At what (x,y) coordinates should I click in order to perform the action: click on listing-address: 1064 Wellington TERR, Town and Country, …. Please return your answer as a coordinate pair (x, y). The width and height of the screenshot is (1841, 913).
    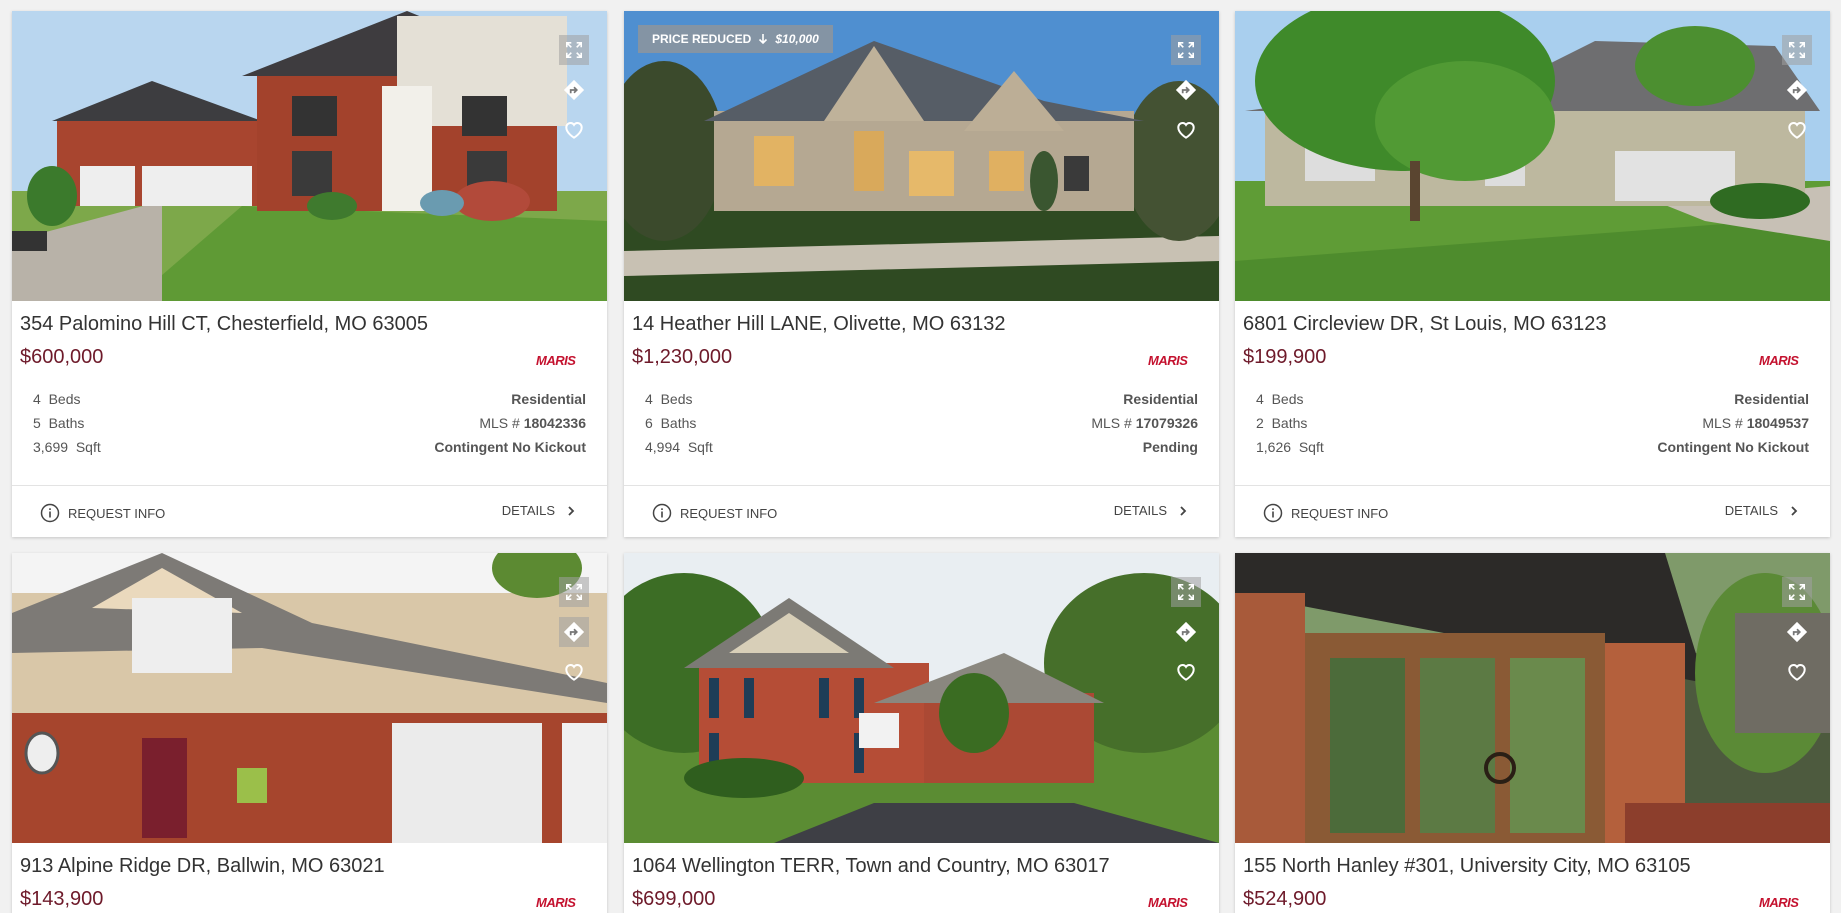
    Looking at the image, I should click on (921, 861).